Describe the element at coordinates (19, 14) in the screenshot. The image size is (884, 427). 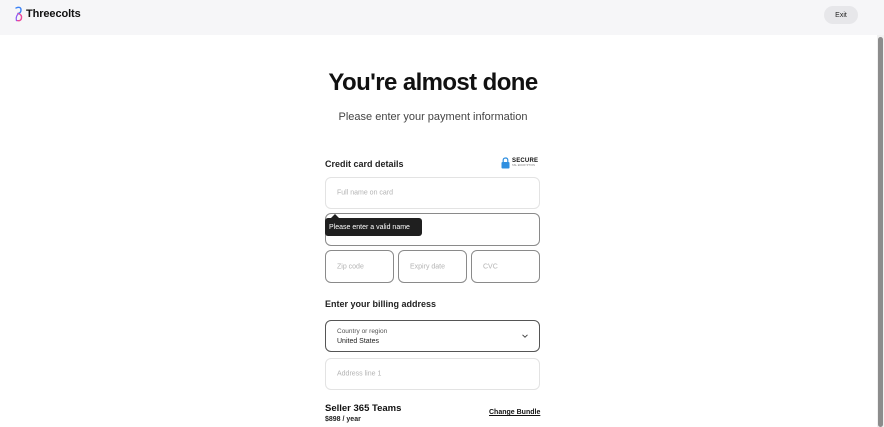
I see `threecolts-logo-icon` at that location.